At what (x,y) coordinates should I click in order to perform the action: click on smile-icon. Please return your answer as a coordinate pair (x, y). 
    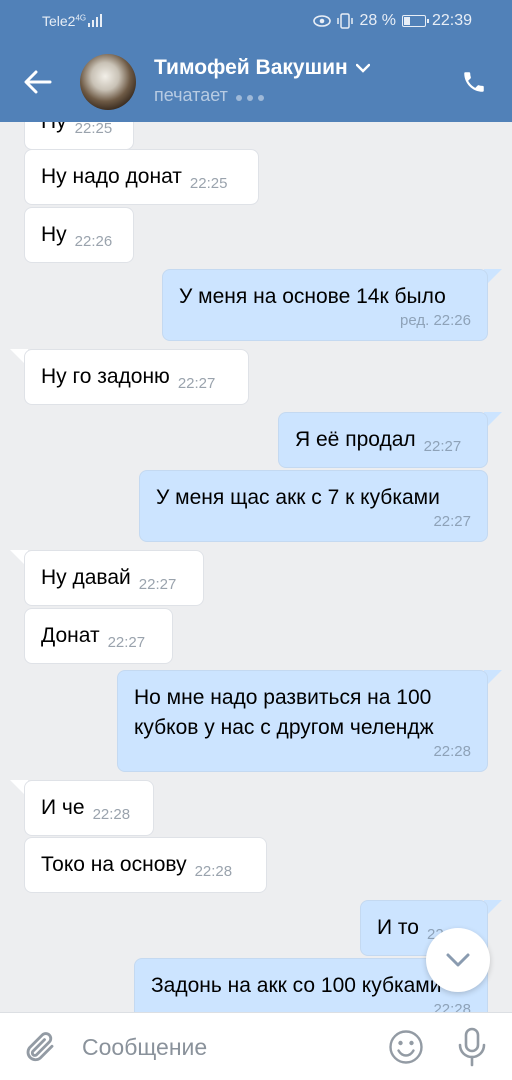
    Looking at the image, I should click on (406, 1047).